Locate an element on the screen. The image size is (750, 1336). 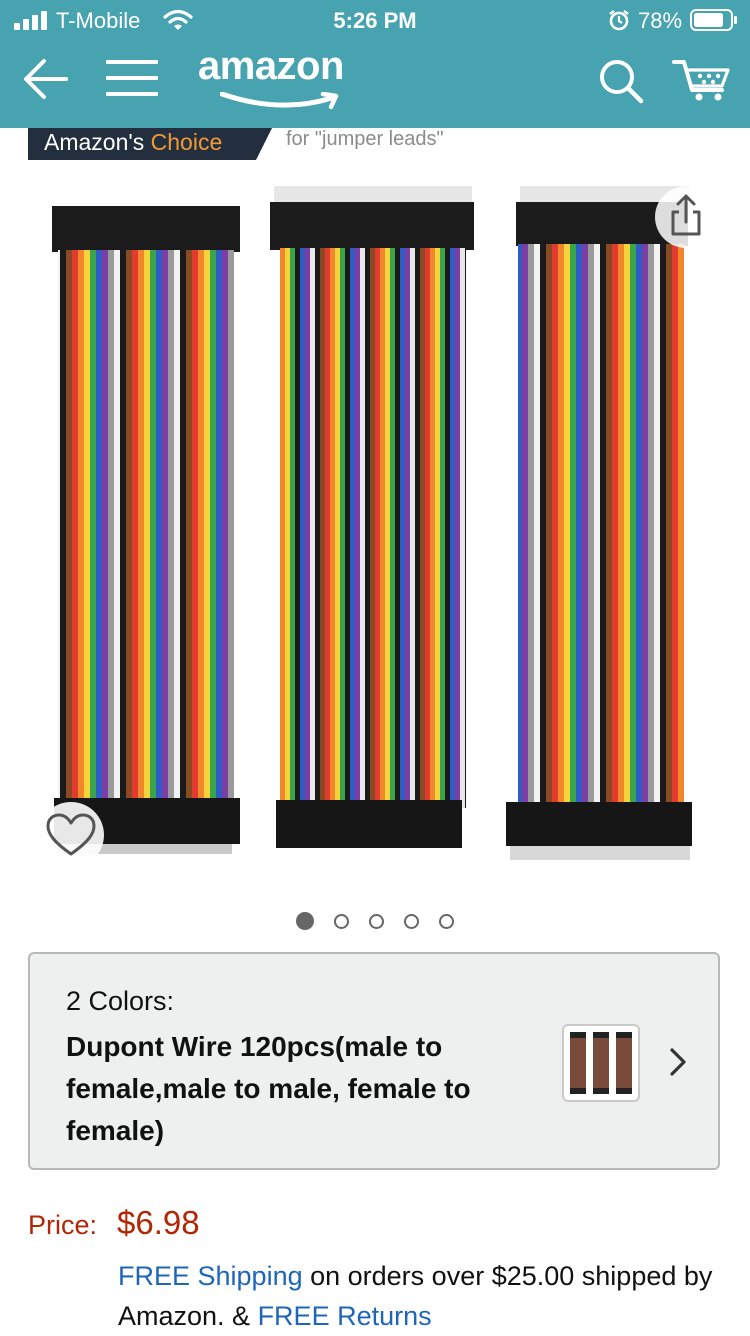
top-bar: T-Mobile 5:26 PM 78% amazon is located at coordinates (375, 64).